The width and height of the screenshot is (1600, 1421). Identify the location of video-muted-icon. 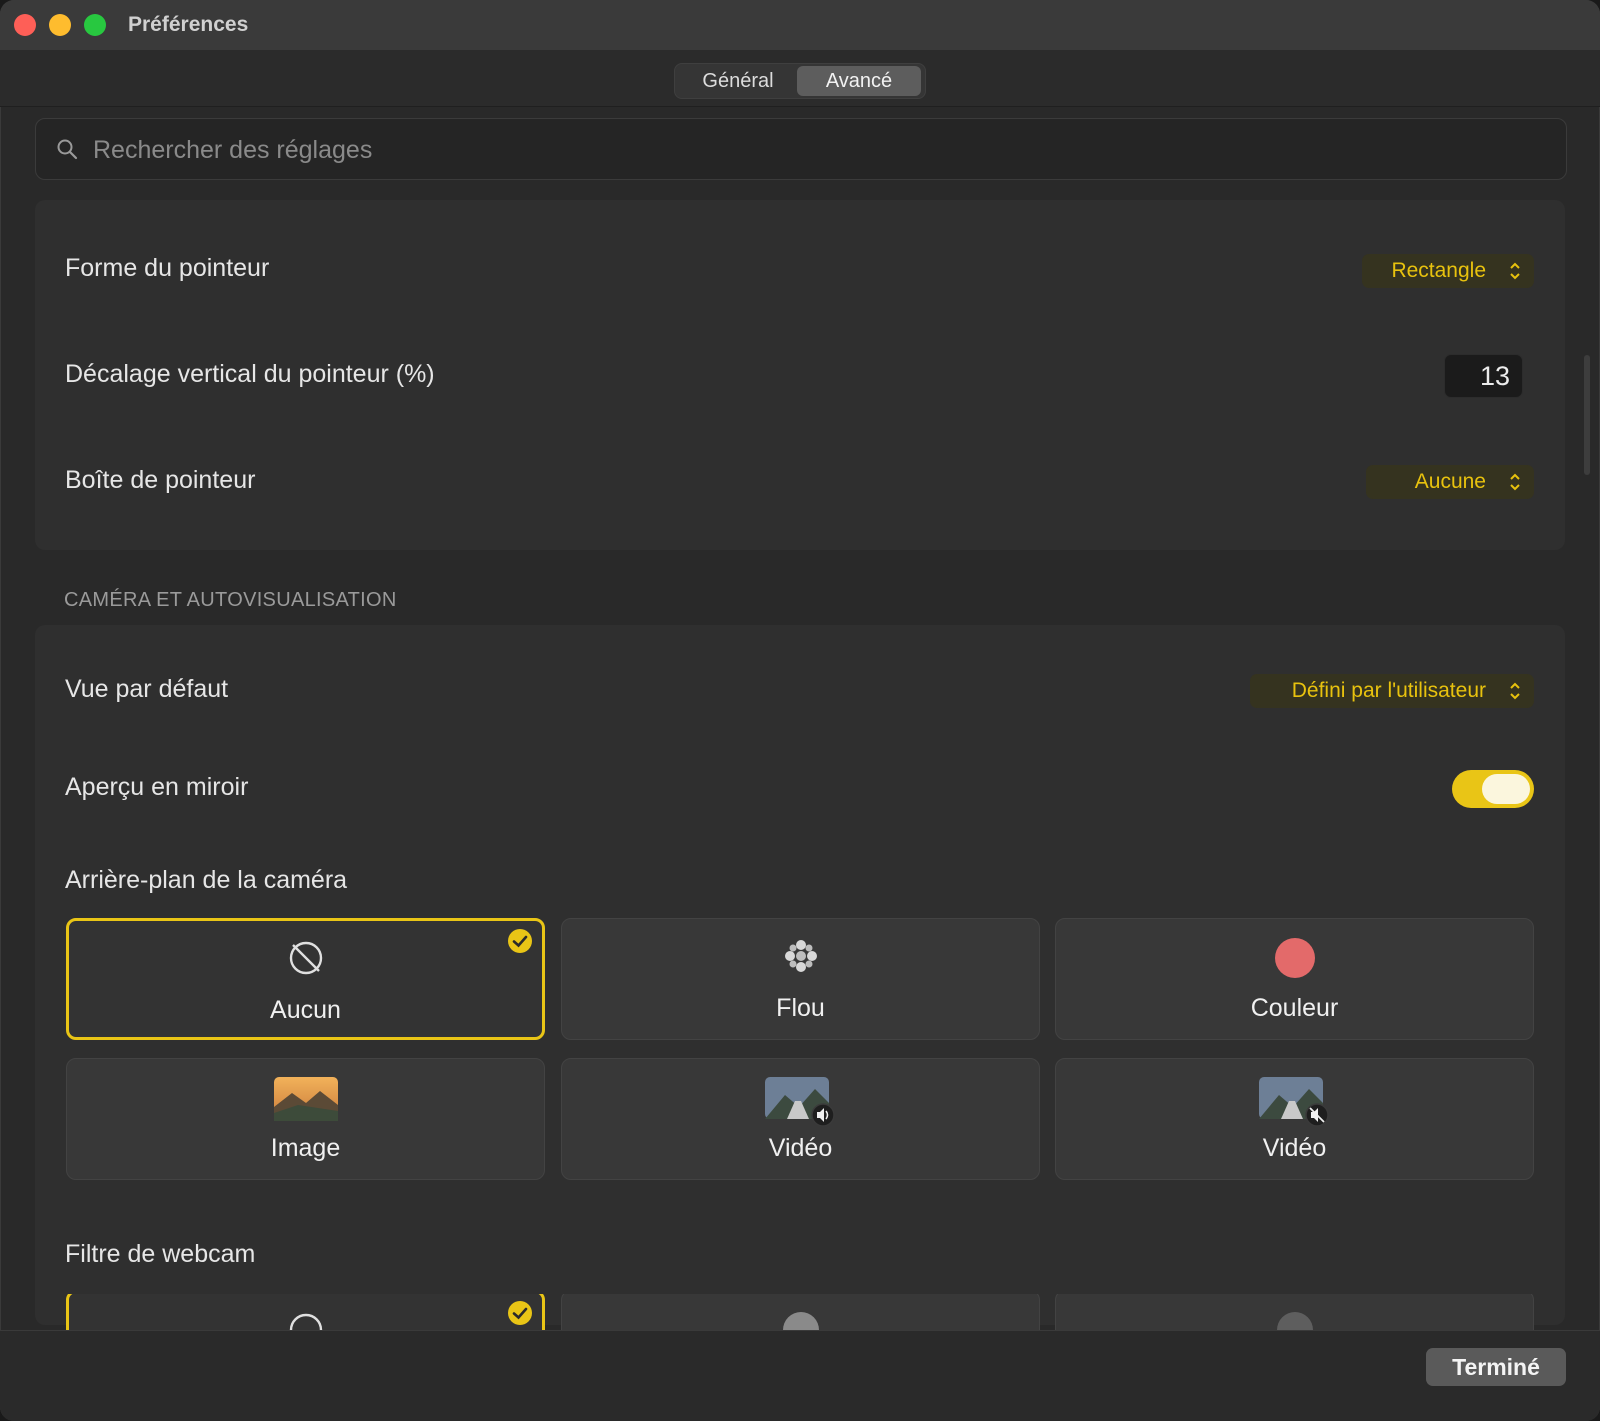
(1293, 1102).